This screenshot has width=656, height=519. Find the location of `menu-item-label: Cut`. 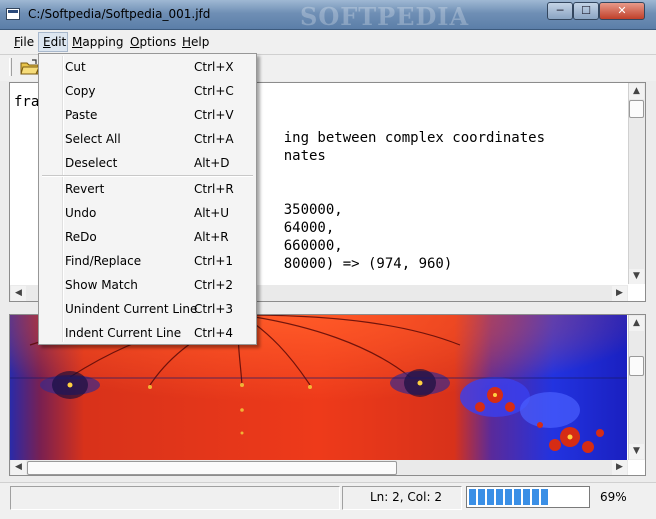

menu-item-label: Cut is located at coordinates (75, 67).